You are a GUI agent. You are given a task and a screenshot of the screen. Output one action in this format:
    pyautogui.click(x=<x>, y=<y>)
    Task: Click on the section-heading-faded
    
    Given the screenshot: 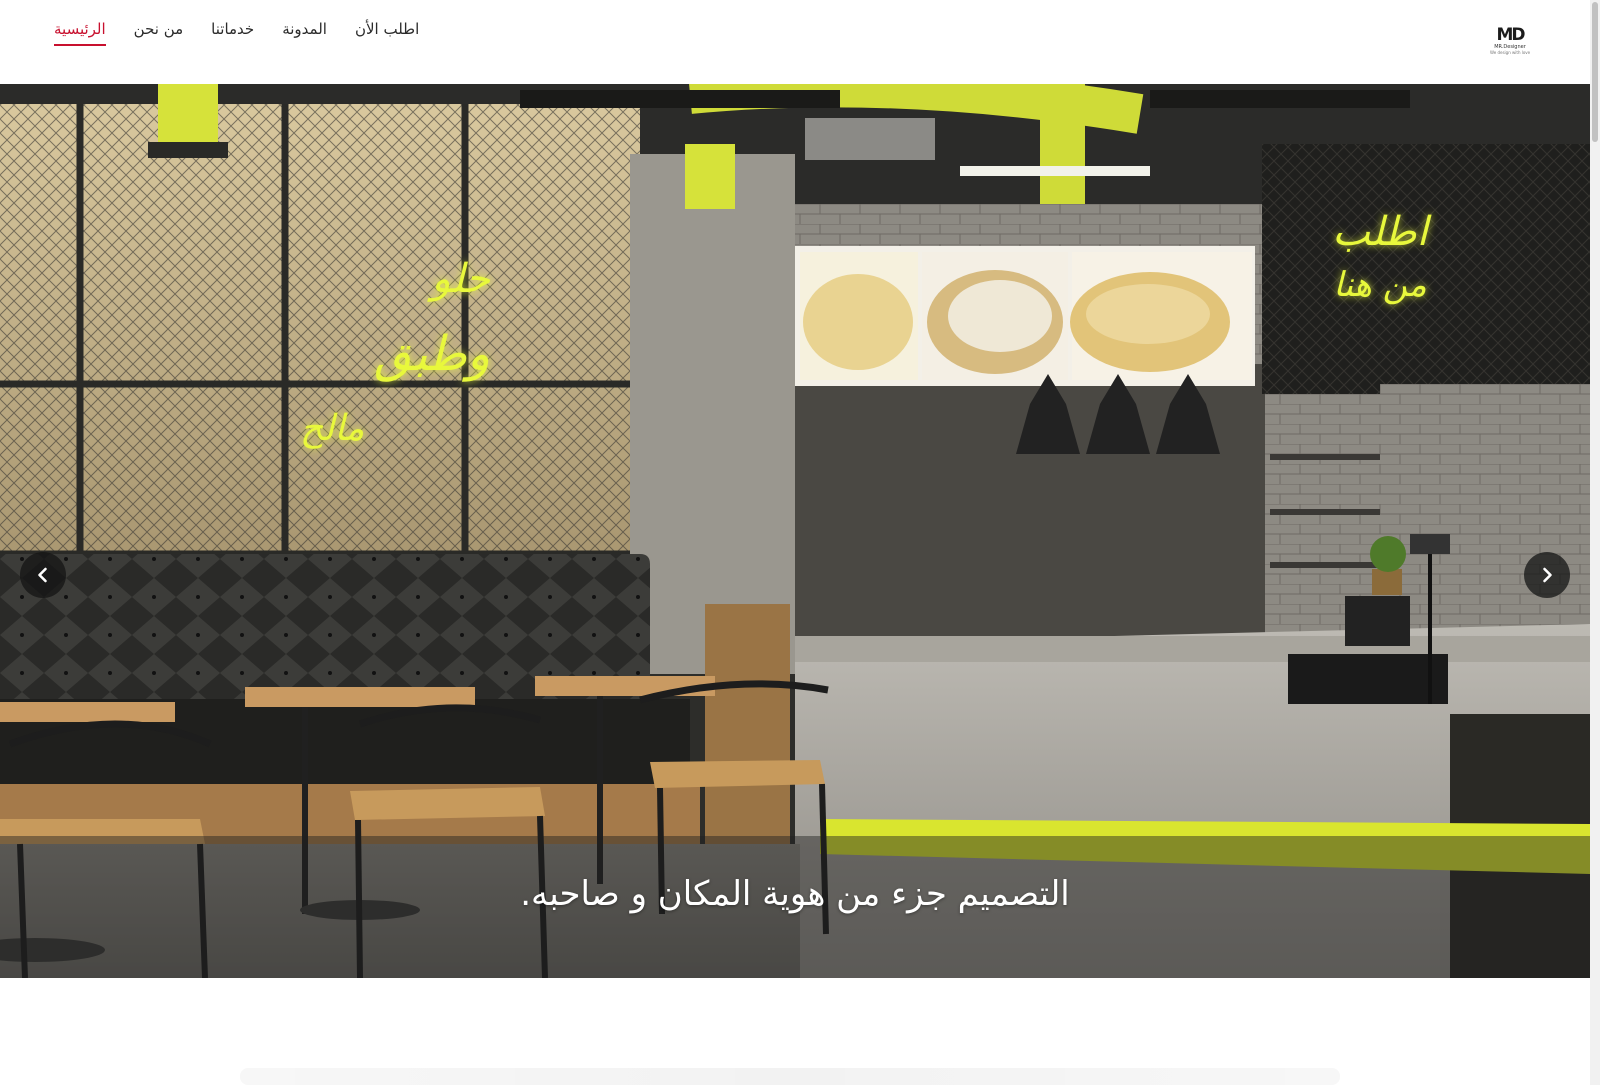 What is the action you would take?
    pyautogui.click(x=790, y=1076)
    